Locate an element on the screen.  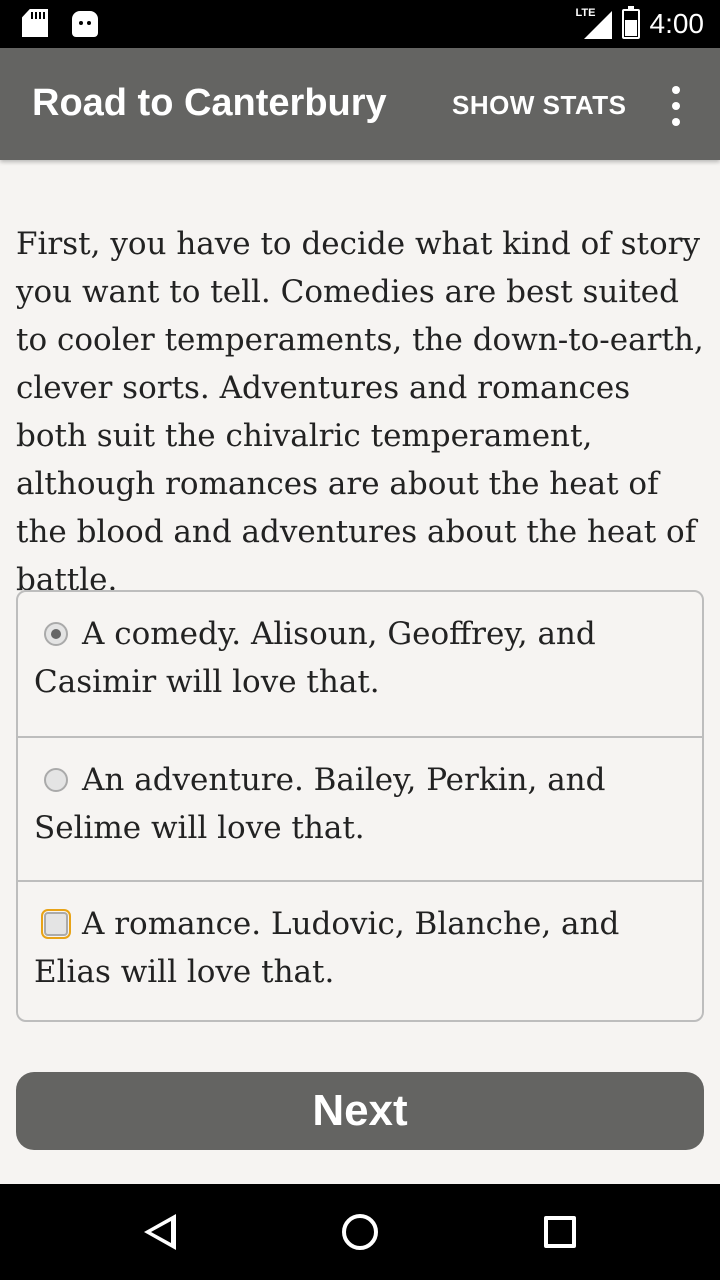
home-icon is located at coordinates (360, 1232).